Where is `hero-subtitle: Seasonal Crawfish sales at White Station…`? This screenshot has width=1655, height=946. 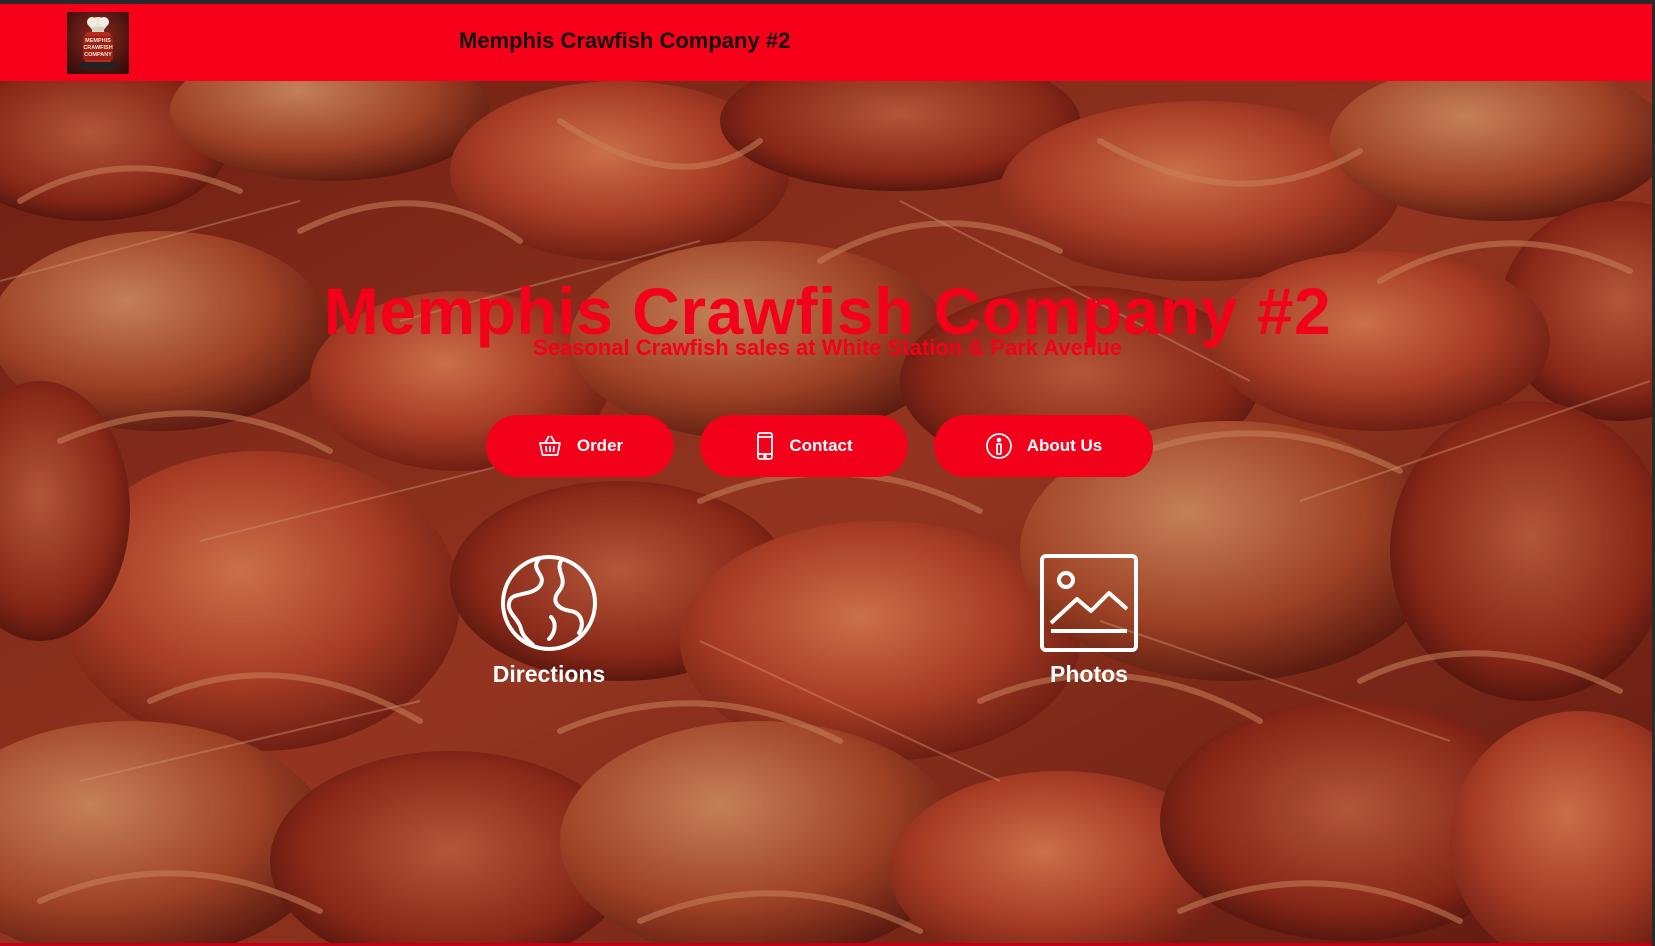
hero-subtitle: Seasonal Crawfish sales at White Station… is located at coordinates (827, 347).